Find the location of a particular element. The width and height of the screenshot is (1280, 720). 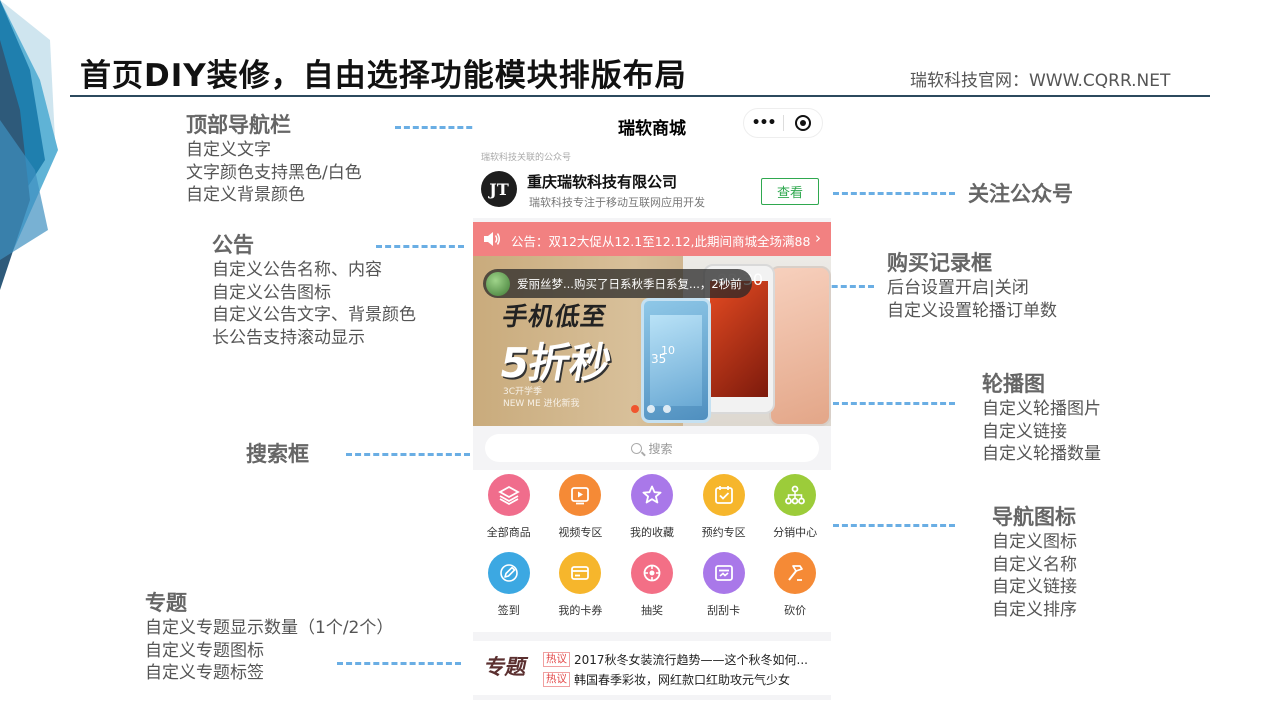

annotation-line: 自定义专题显示数量（1个/2个） is located at coordinates (269, 628).